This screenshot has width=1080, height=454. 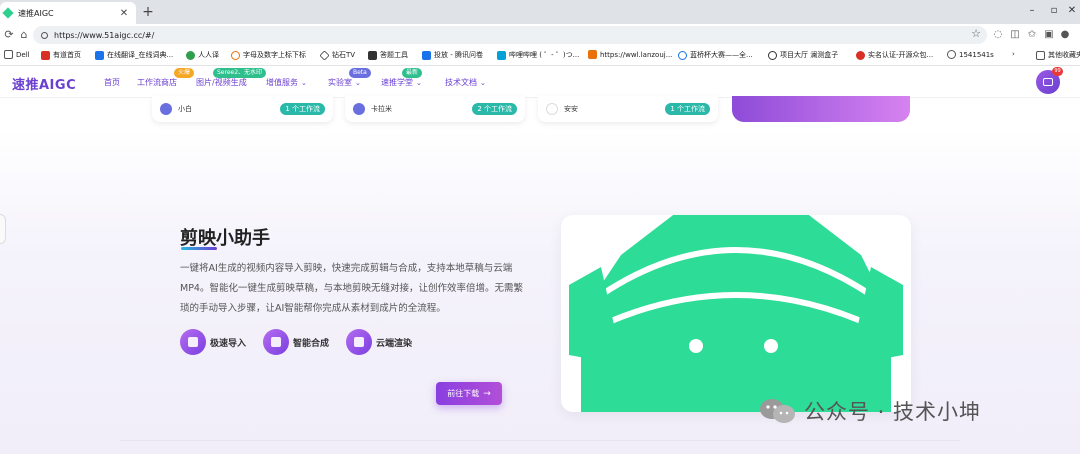 I want to click on feature-label: 极速导入, so click(x=228, y=343).